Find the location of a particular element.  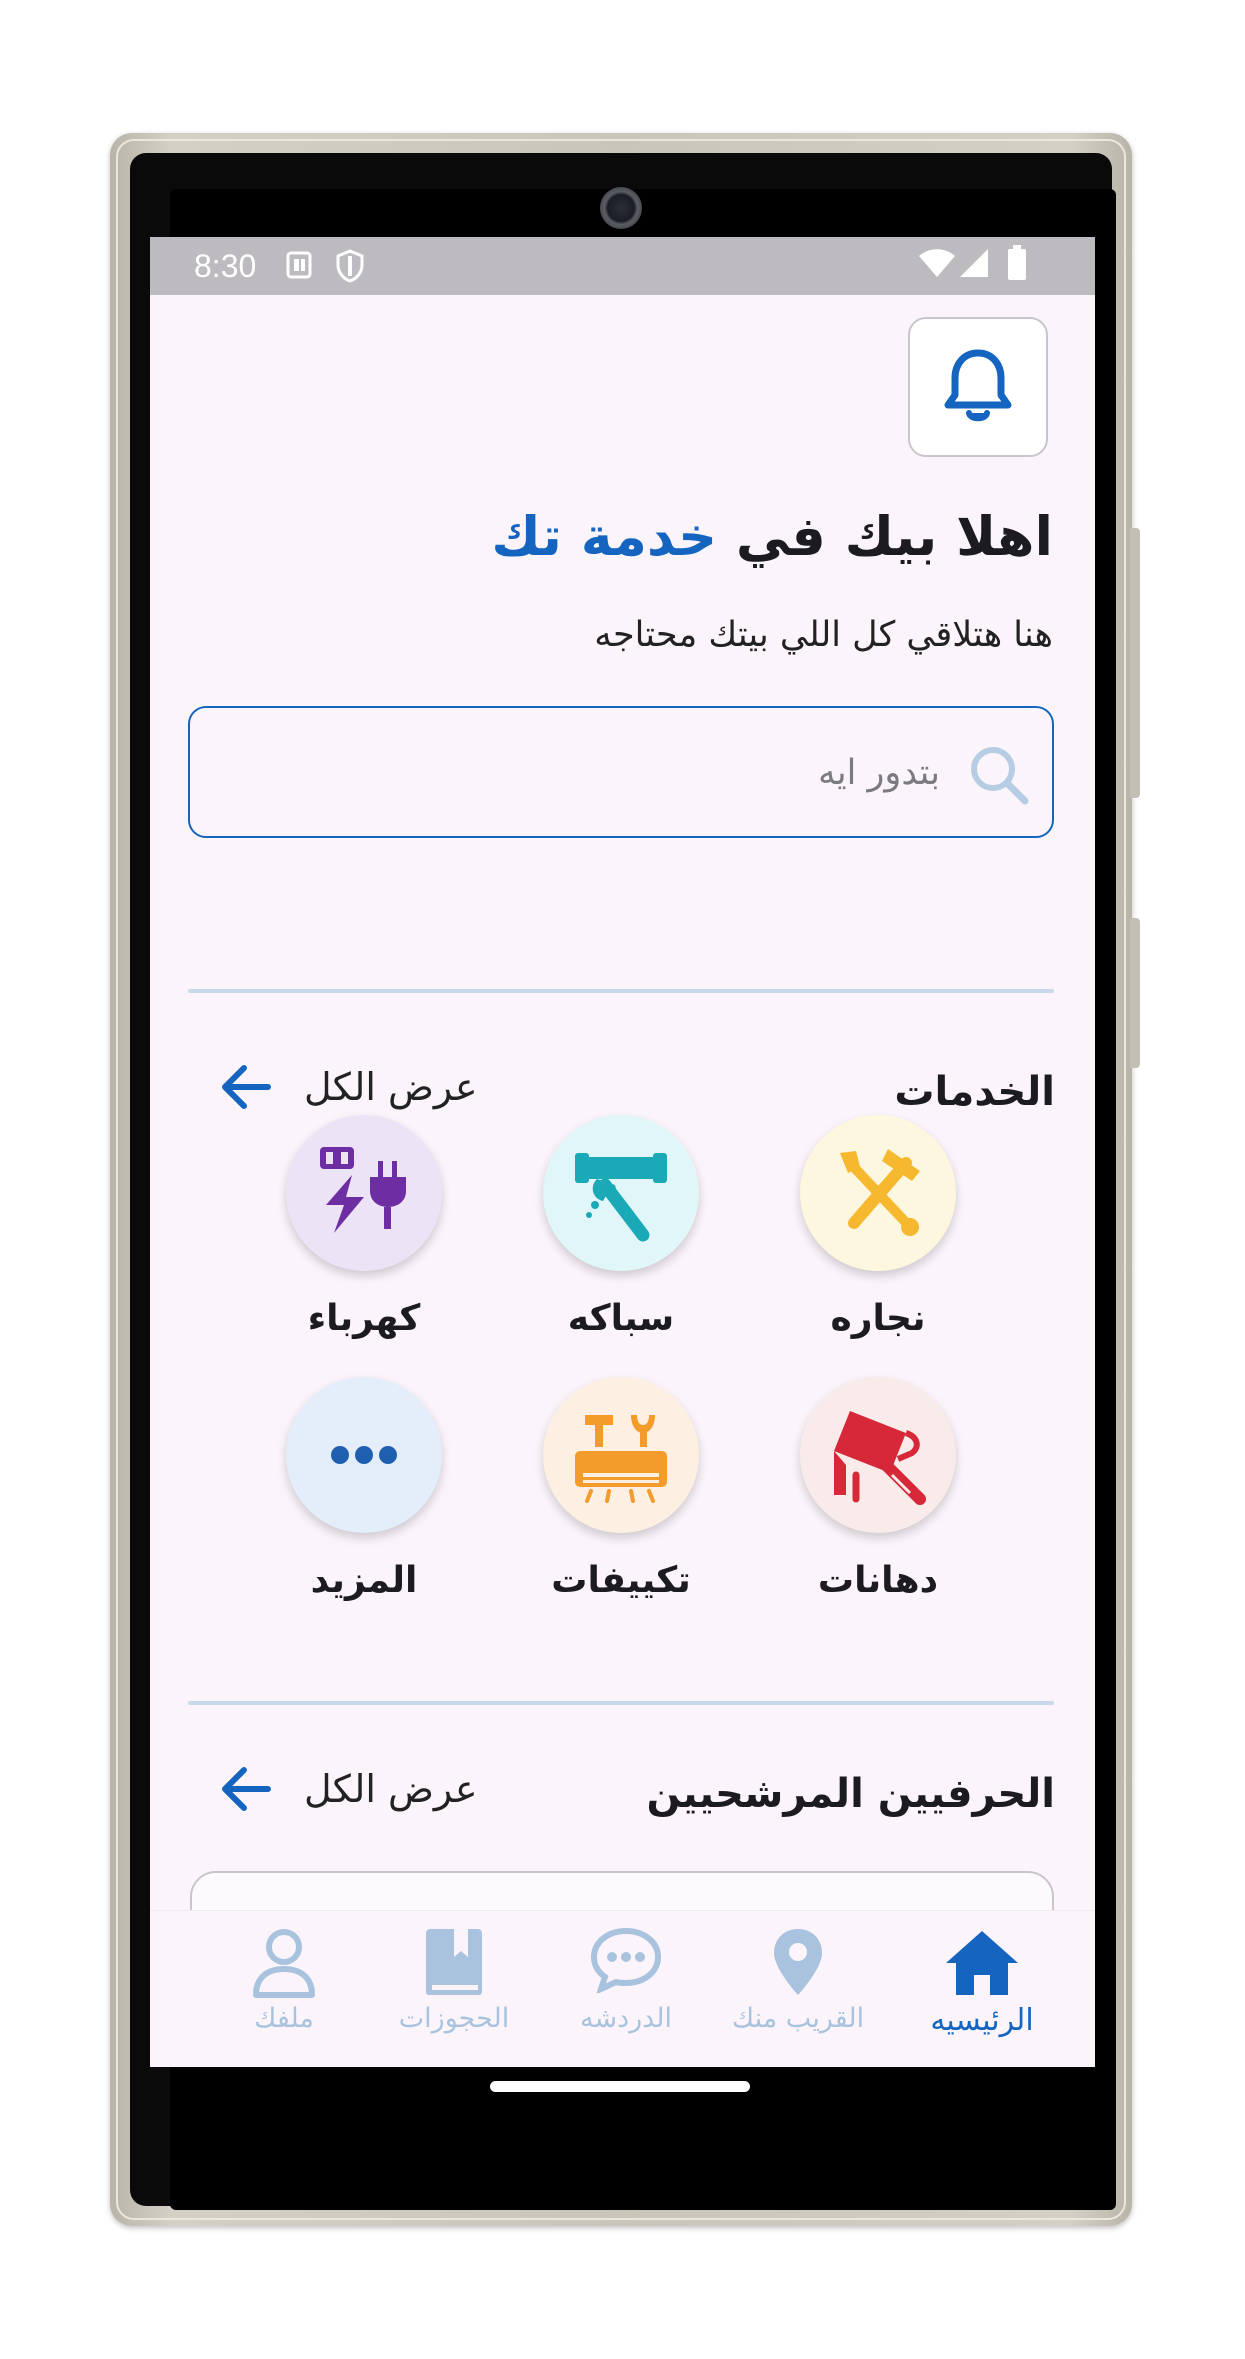

search-box is located at coordinates (621, 772).